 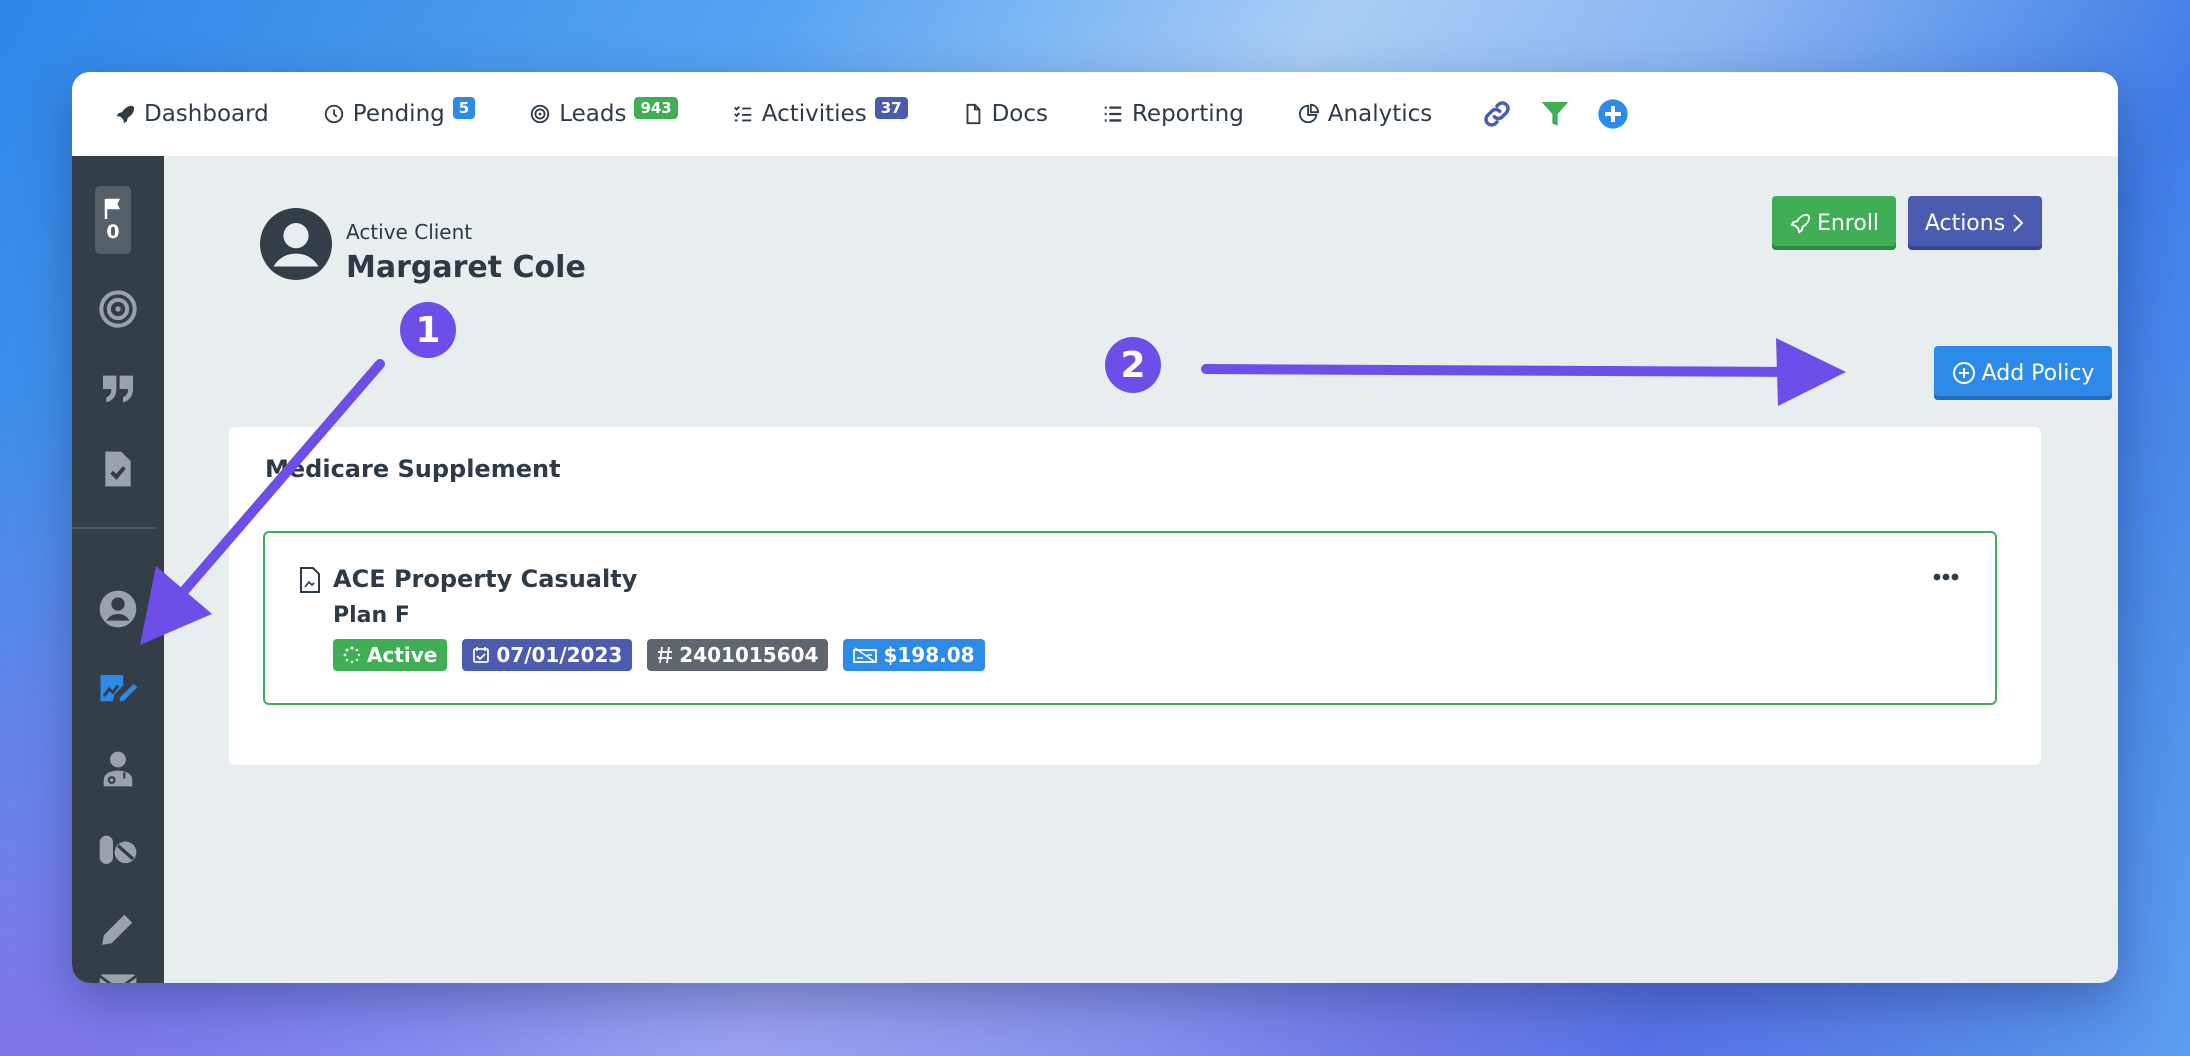 I want to click on premium-badge: $198.08, so click(x=914, y=655).